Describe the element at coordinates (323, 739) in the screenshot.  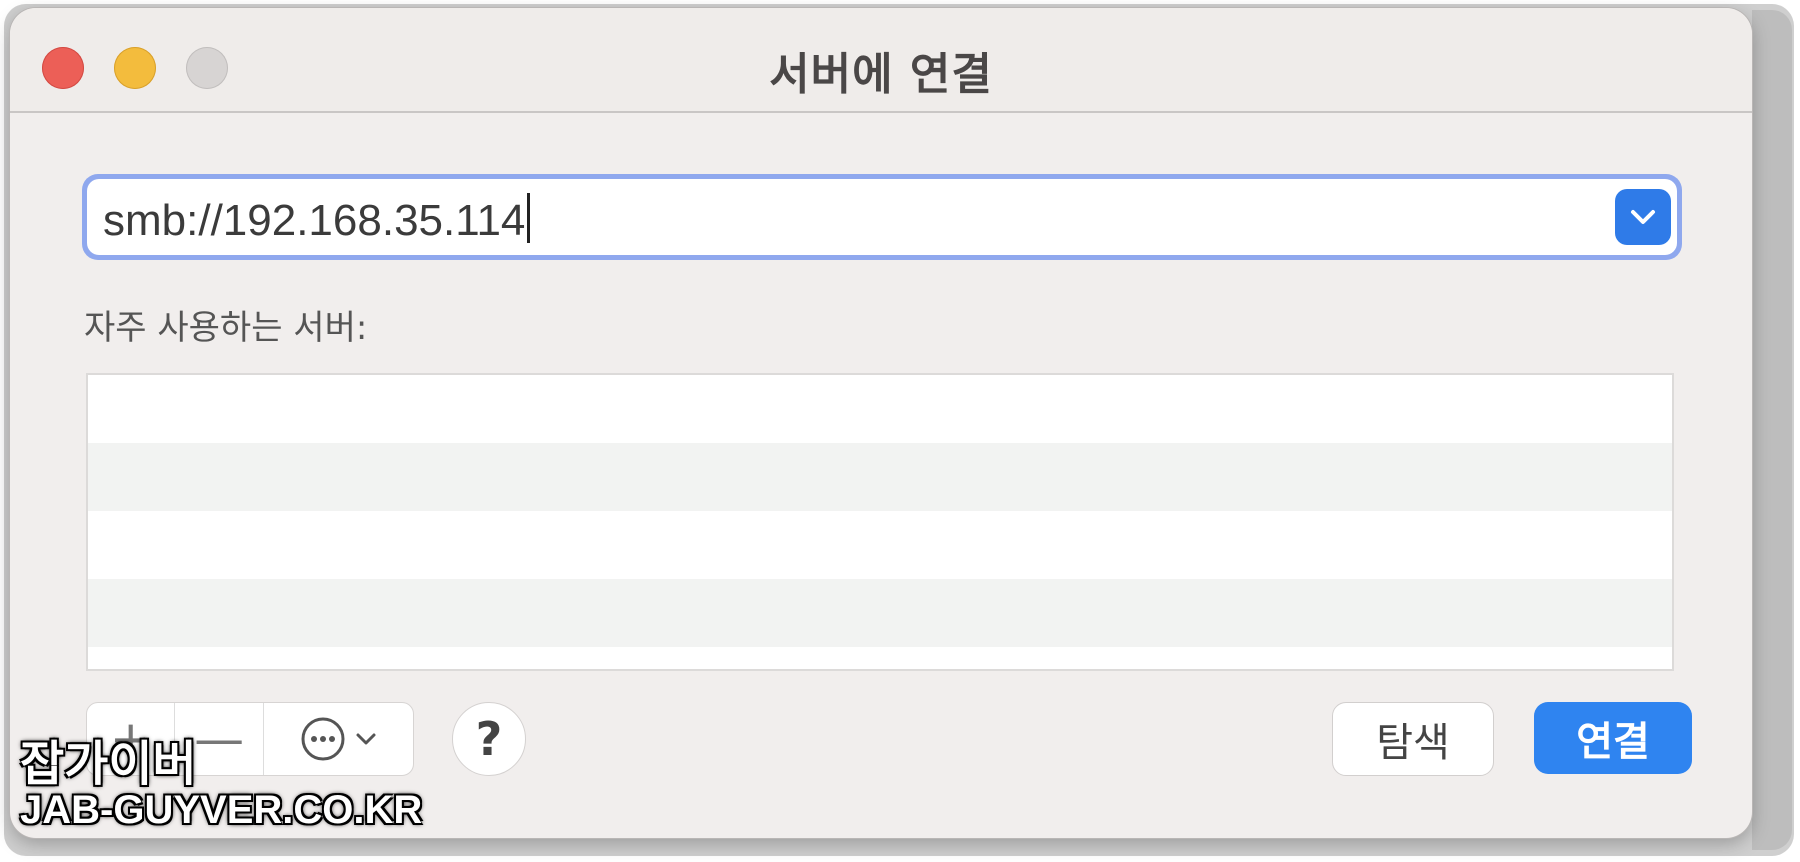
I see `ellipsis-circle-icon` at that location.